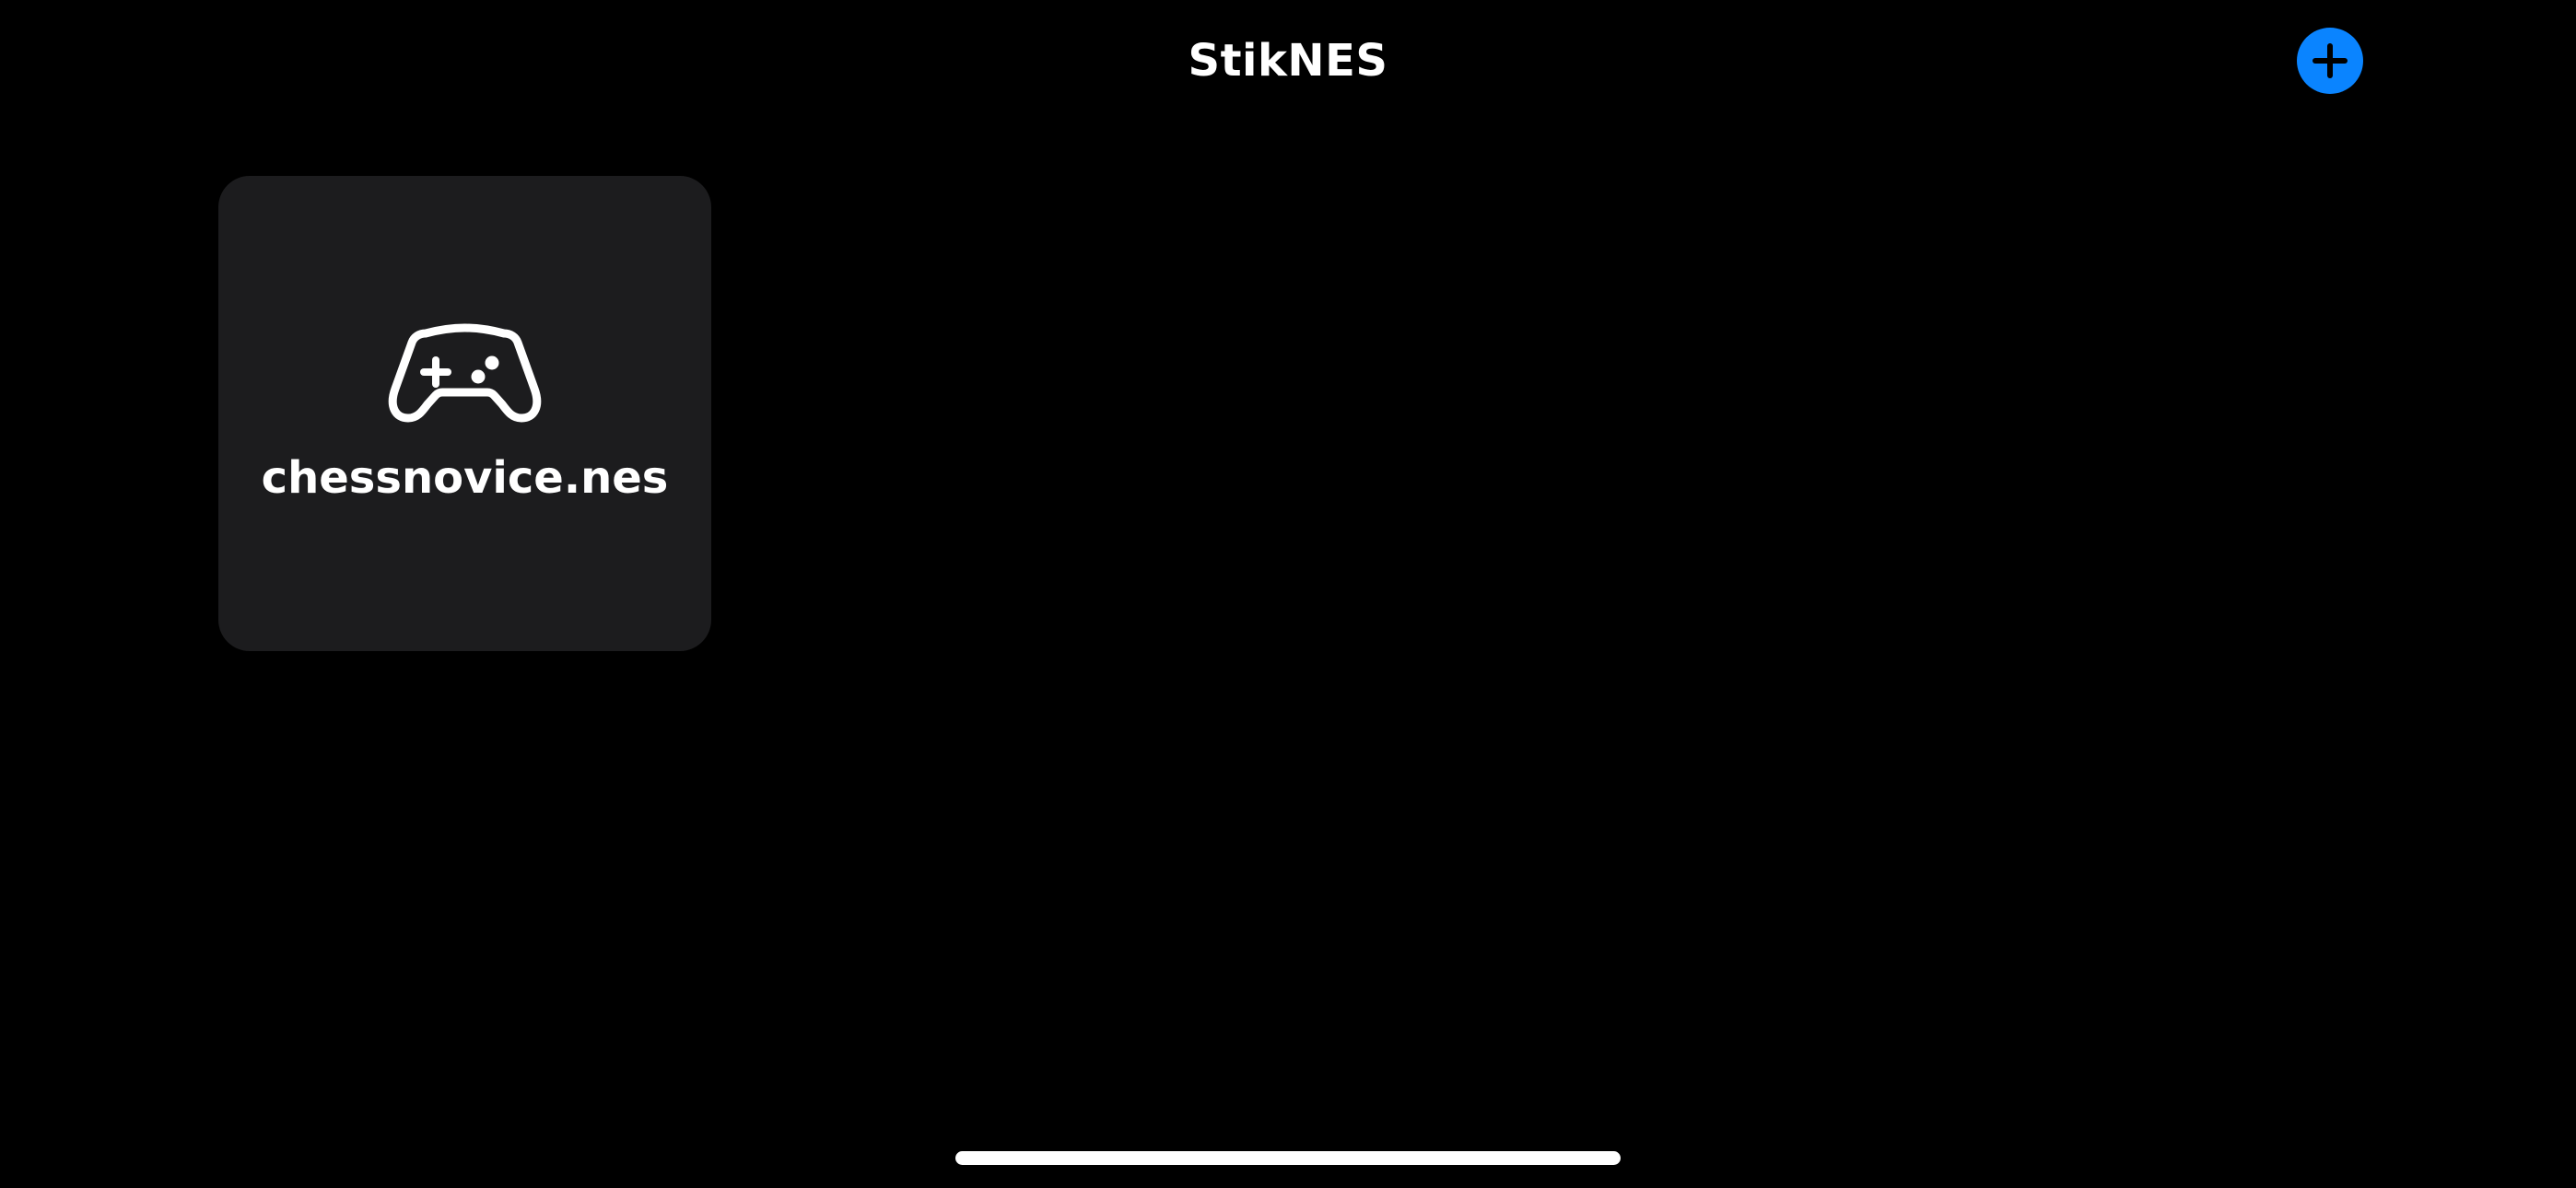  I want to click on home-indicator, so click(1288, 1158).